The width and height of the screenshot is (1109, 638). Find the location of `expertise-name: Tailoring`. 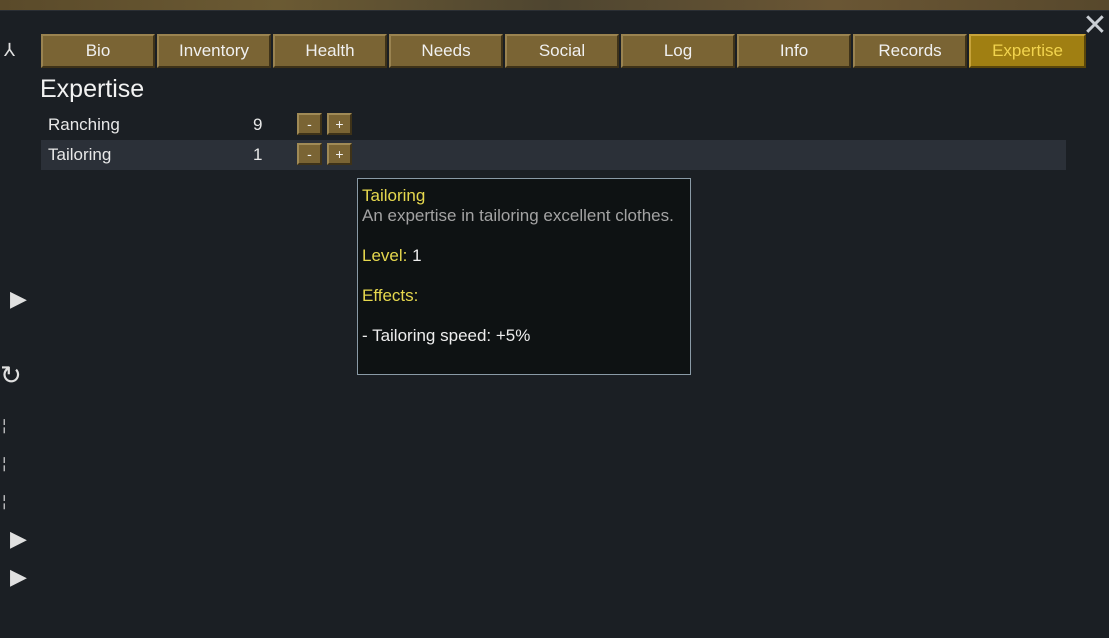

expertise-name: Tailoring is located at coordinates (80, 154).